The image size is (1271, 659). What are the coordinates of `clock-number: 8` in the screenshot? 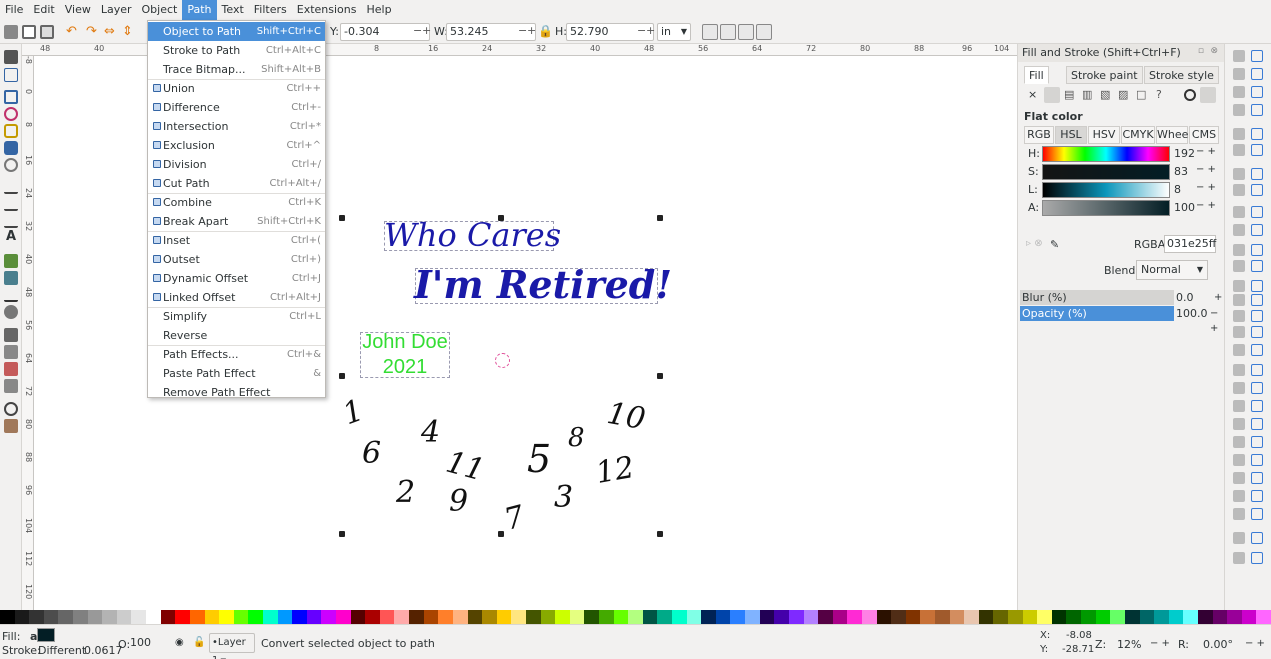 It's located at (576, 438).